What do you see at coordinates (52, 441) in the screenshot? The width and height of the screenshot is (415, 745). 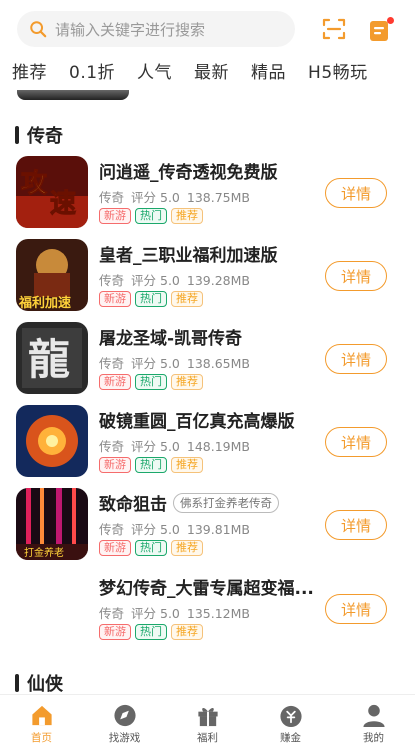 I see `game-icon` at bounding box center [52, 441].